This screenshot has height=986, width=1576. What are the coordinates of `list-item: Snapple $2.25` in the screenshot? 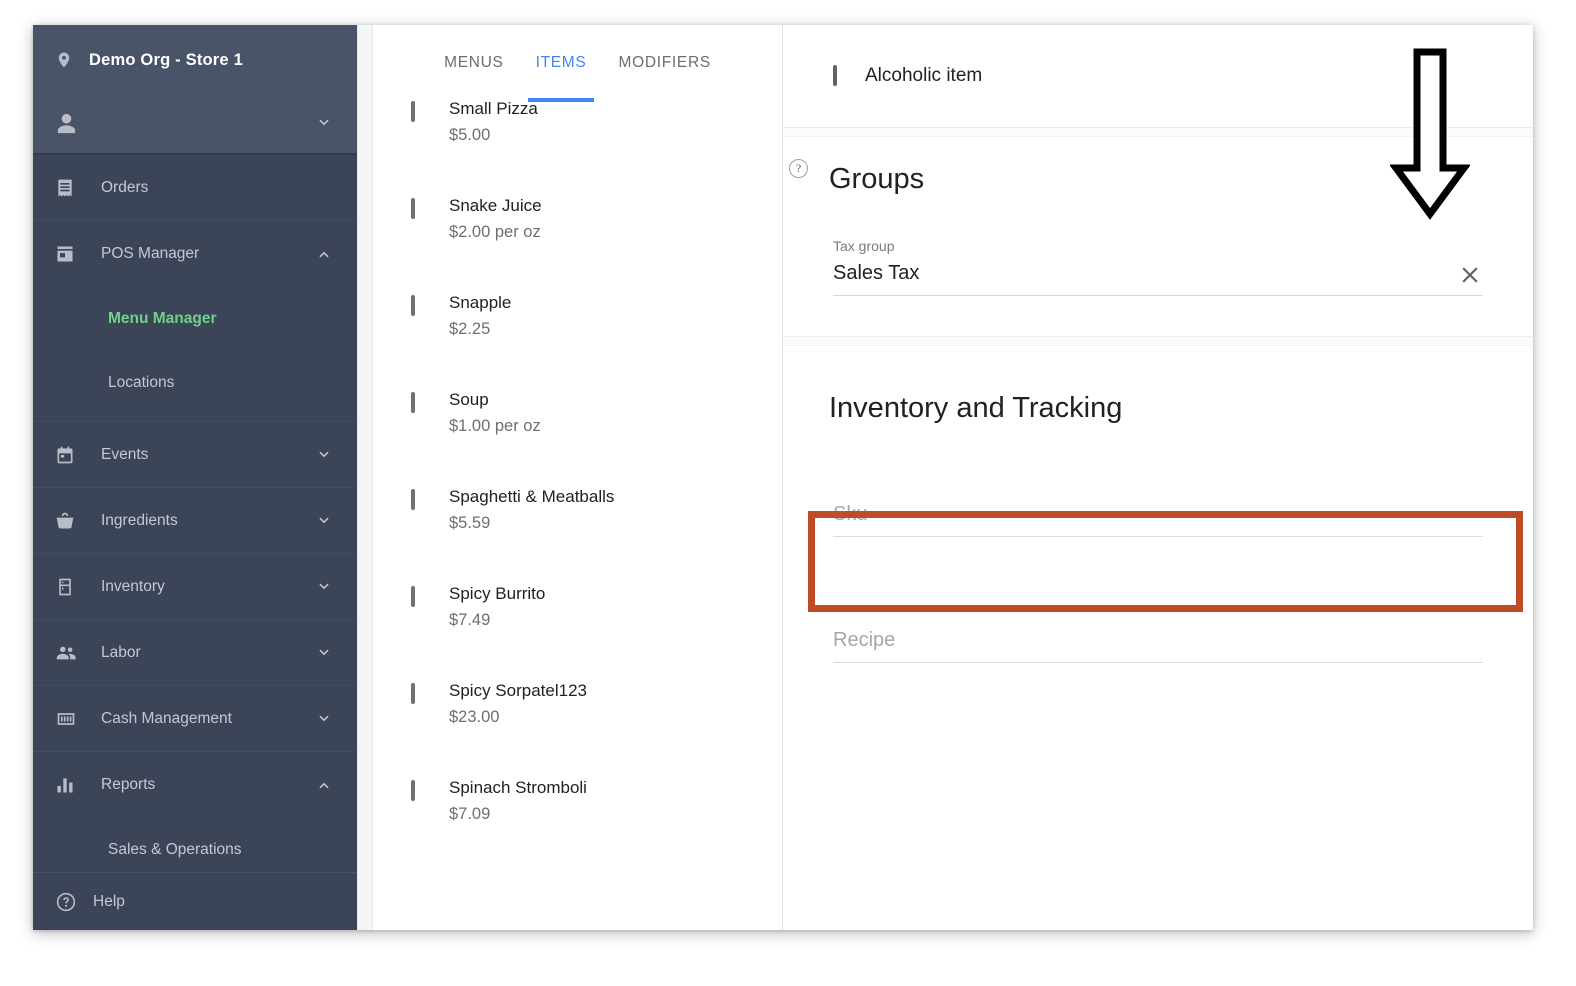 It's located at (577, 333).